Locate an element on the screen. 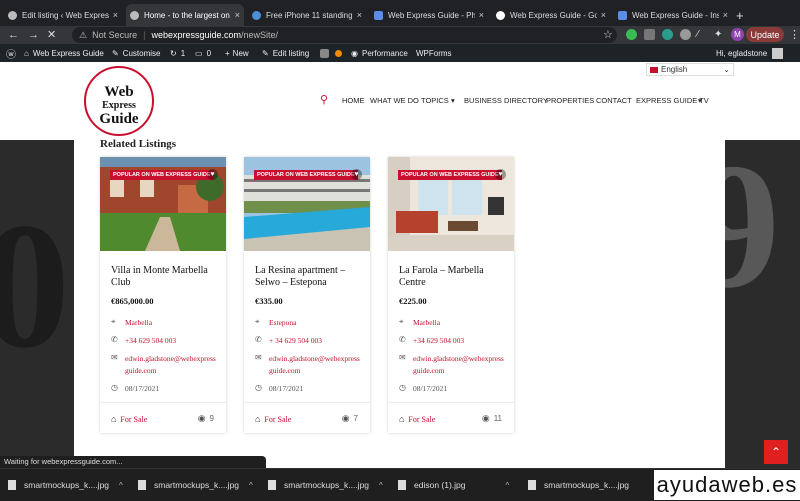 Image resolution: width=800 pixels, height=501 pixels. wp-new-link: + New is located at coordinates (237, 53).